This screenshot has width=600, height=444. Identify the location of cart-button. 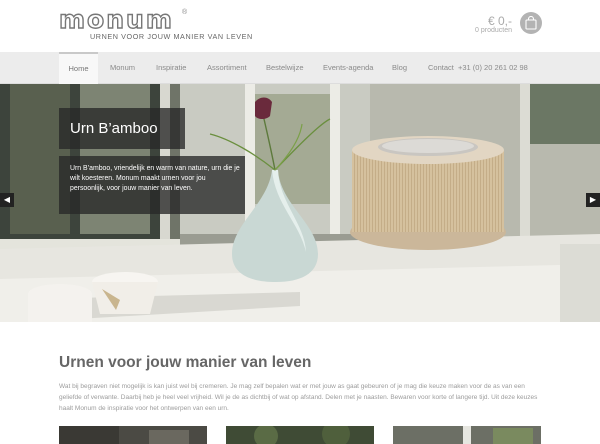
(531, 23).